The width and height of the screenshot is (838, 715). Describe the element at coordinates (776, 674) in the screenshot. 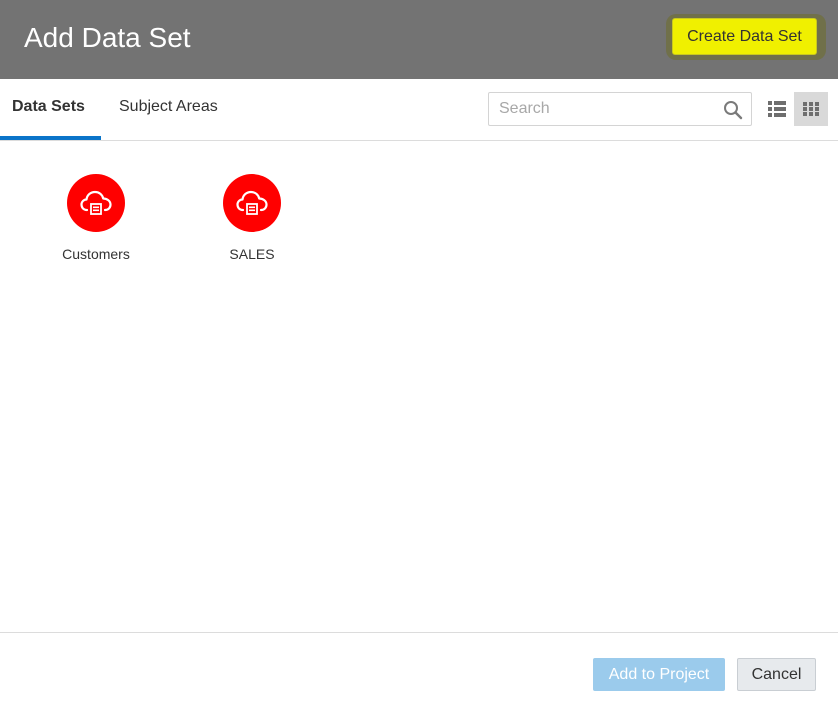

I see `cancel-button: Cancel` at that location.